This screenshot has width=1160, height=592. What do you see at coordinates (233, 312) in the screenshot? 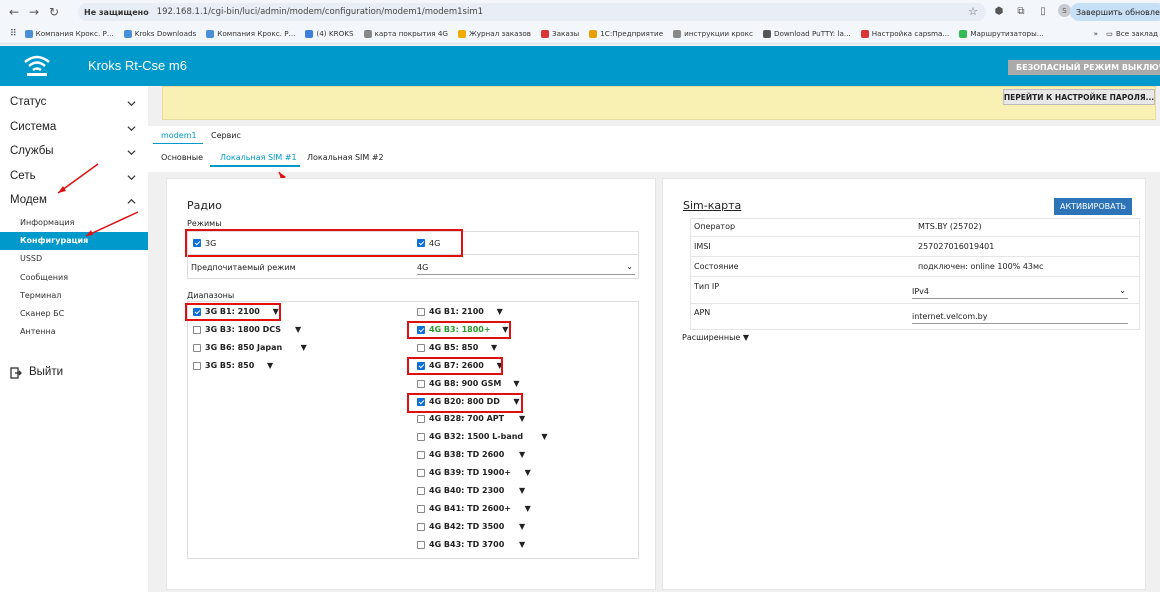
I see `highlight-box` at bounding box center [233, 312].